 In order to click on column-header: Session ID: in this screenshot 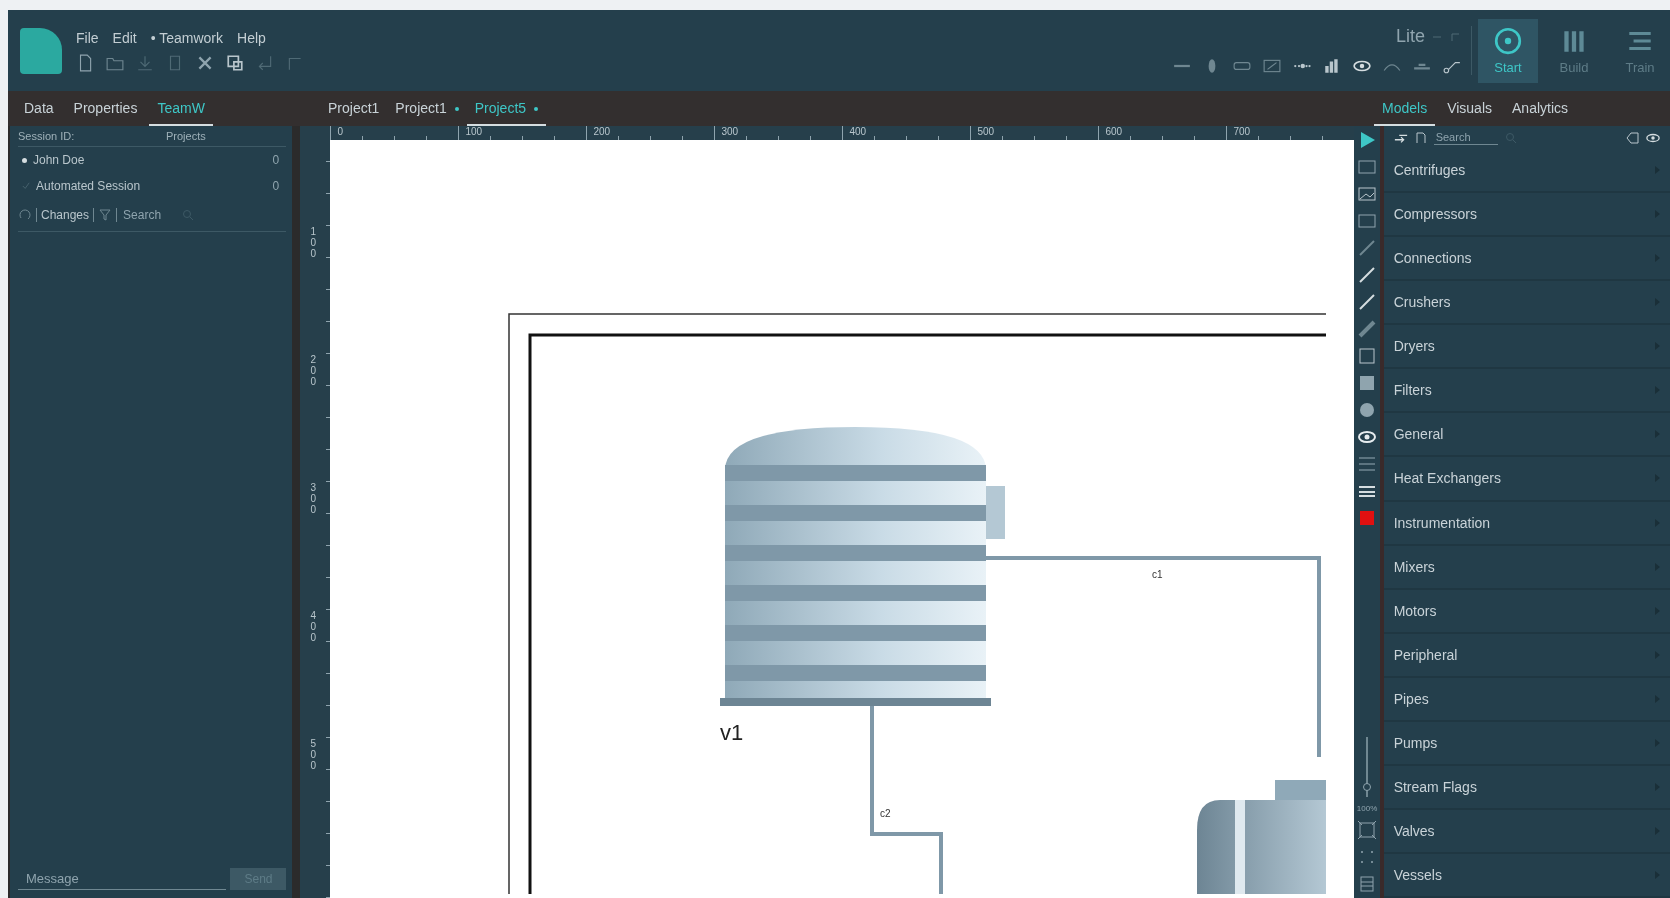, I will do `click(47, 136)`.